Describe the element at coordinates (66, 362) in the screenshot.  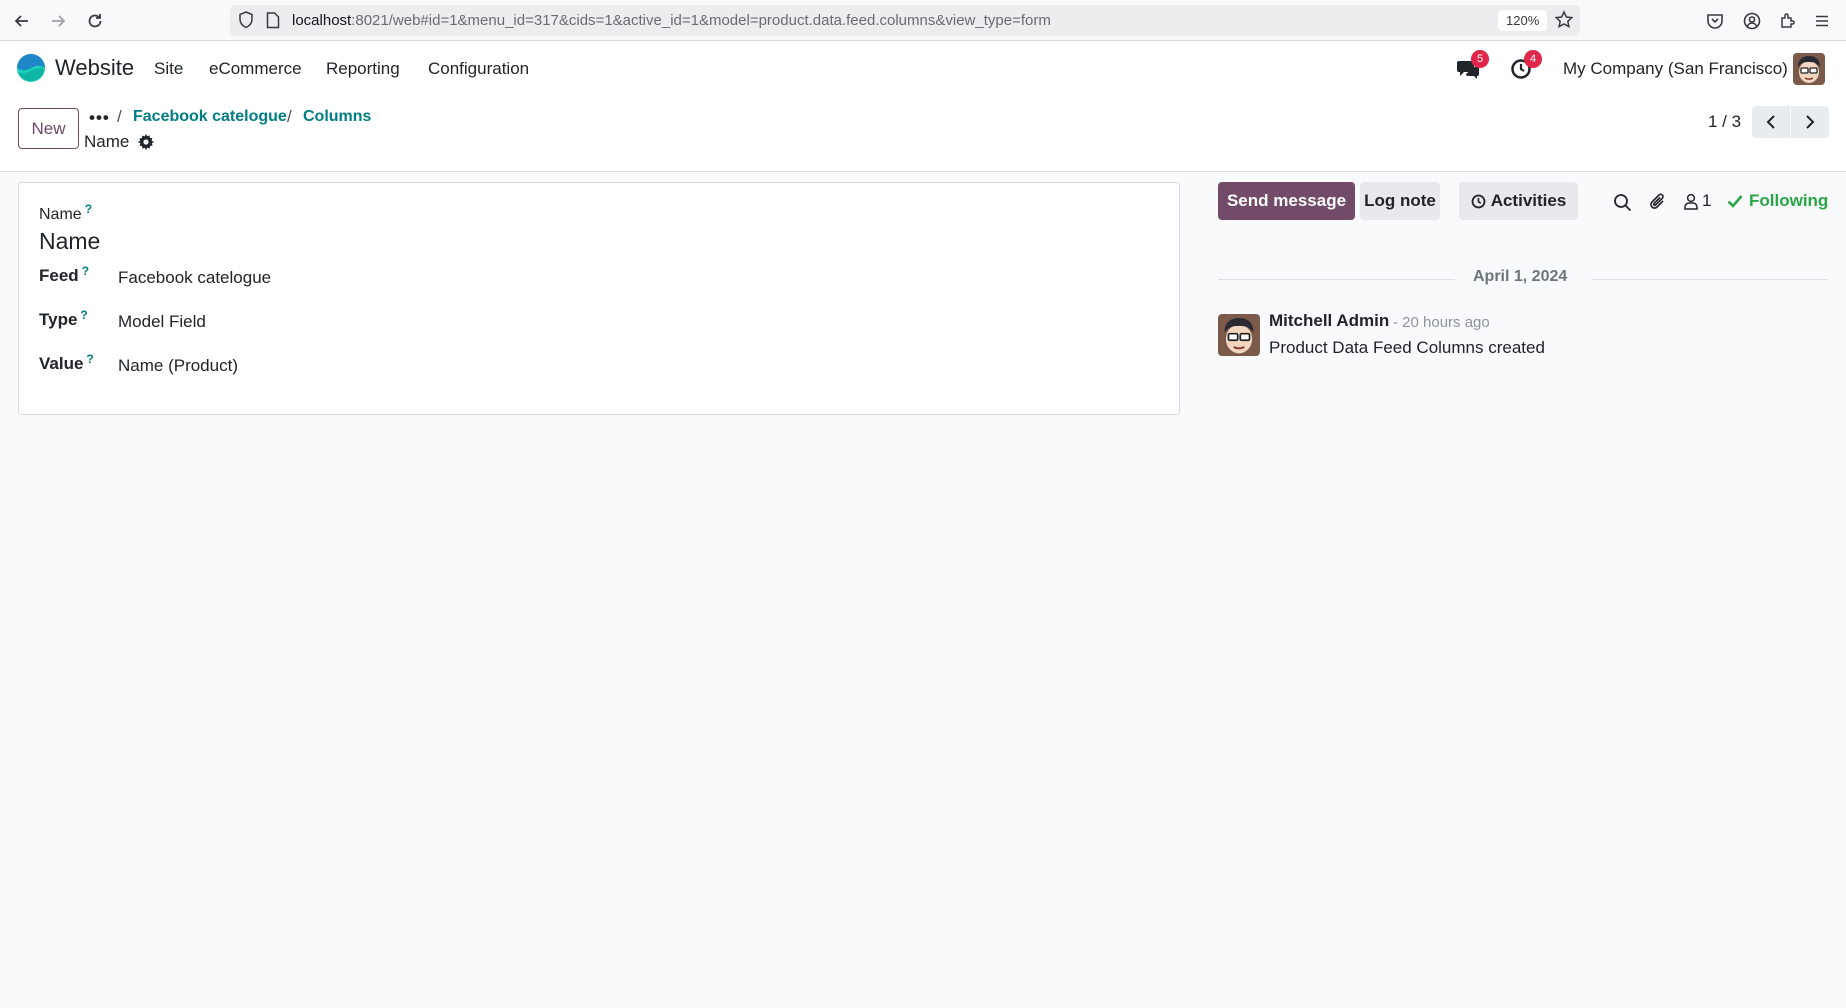
I see `value-label: Value?` at that location.